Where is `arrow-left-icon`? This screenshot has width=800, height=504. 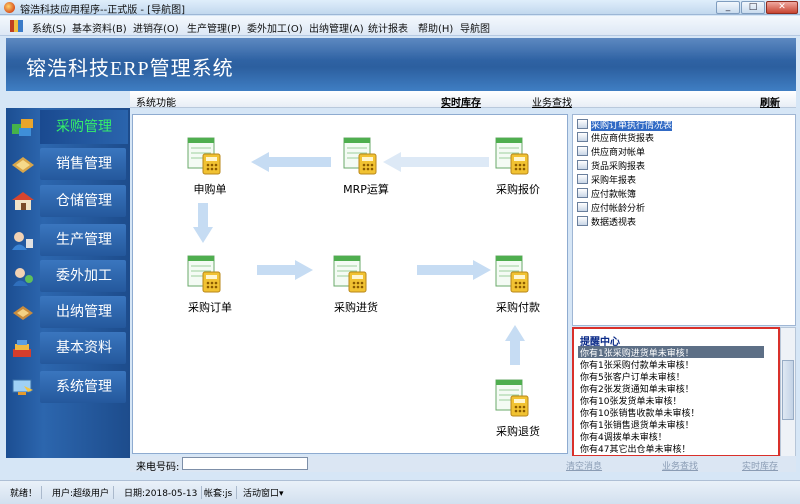
arrow-left-icon is located at coordinates (291, 162).